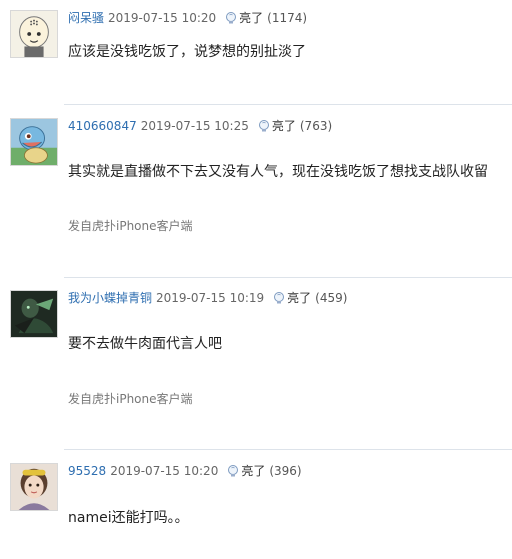 The image size is (512, 559). What do you see at coordinates (187, 52) in the screenshot?
I see `comment-text: 应该是没钱吃饭了，说梦想的别扯淡了` at bounding box center [187, 52].